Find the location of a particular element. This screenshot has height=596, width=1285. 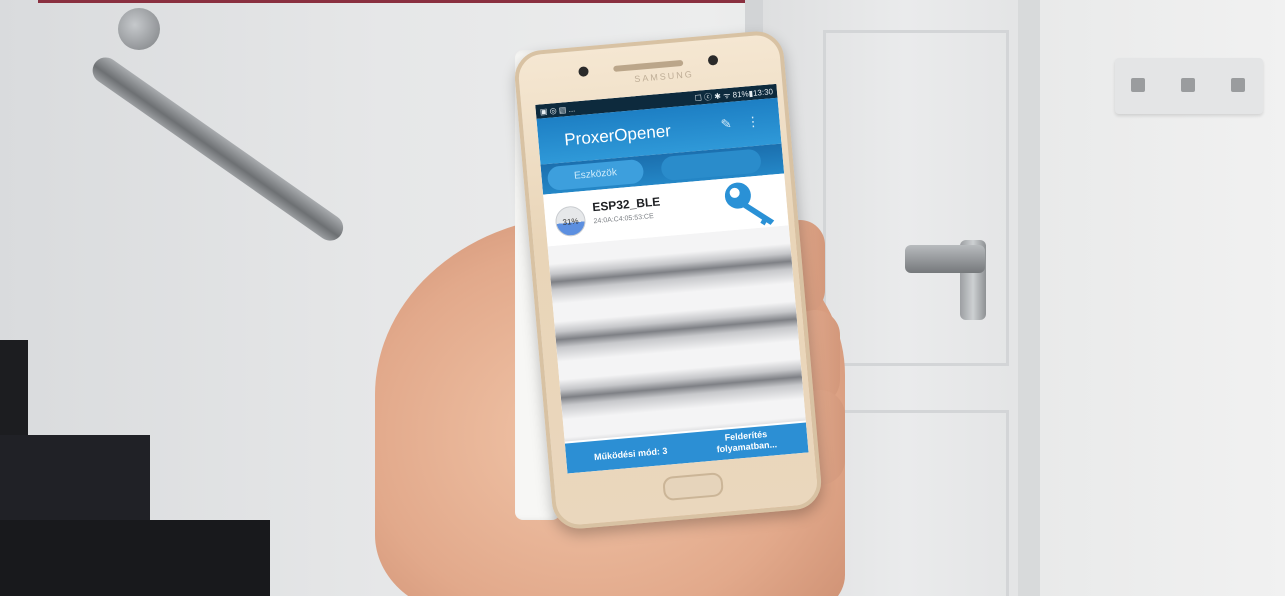

light-switch is located at coordinates (1189, 86).